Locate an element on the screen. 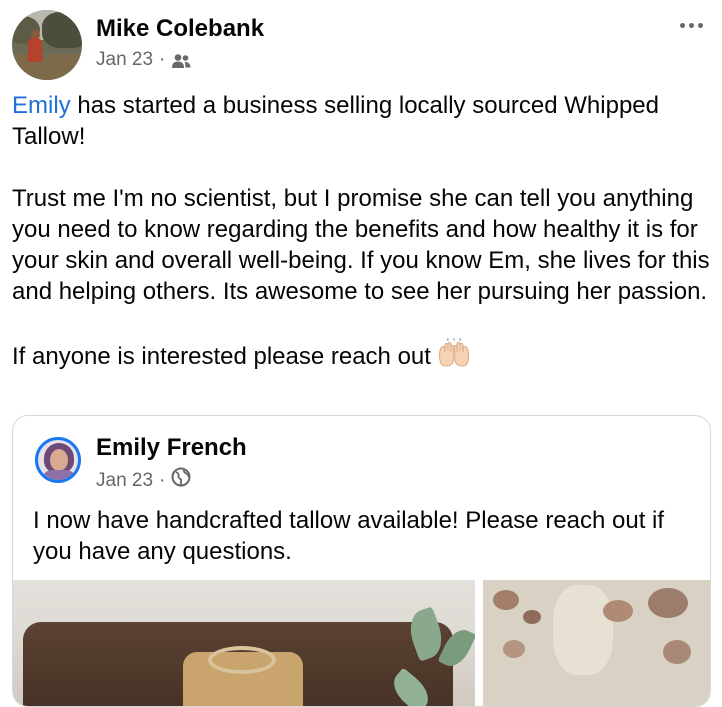 The height and width of the screenshot is (707, 722). post-paragraph-3: If anyone is interested please reach out is located at coordinates (362, 357).